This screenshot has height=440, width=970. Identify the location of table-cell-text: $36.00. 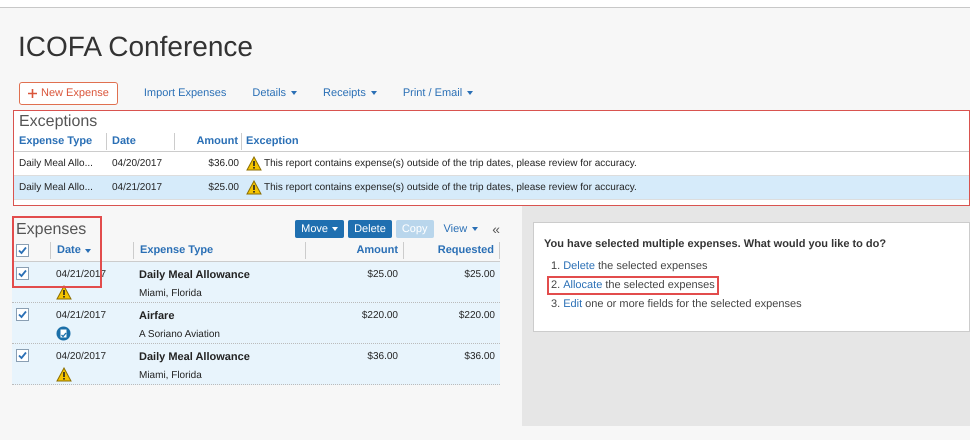
(223, 164).